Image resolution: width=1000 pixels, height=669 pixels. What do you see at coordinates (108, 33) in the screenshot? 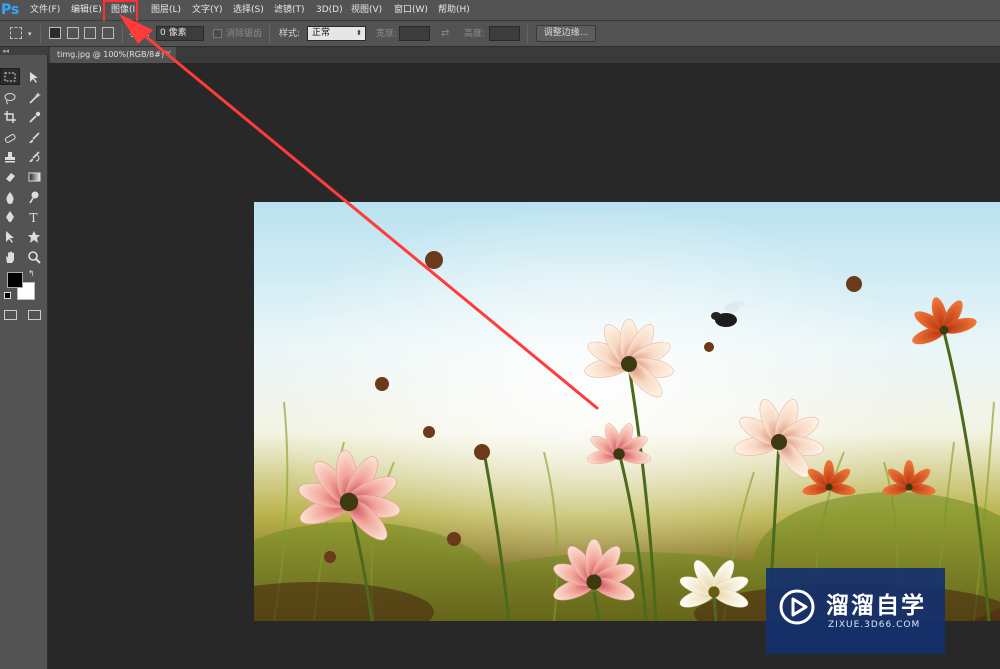
I see `intersect-selection-icon` at bounding box center [108, 33].